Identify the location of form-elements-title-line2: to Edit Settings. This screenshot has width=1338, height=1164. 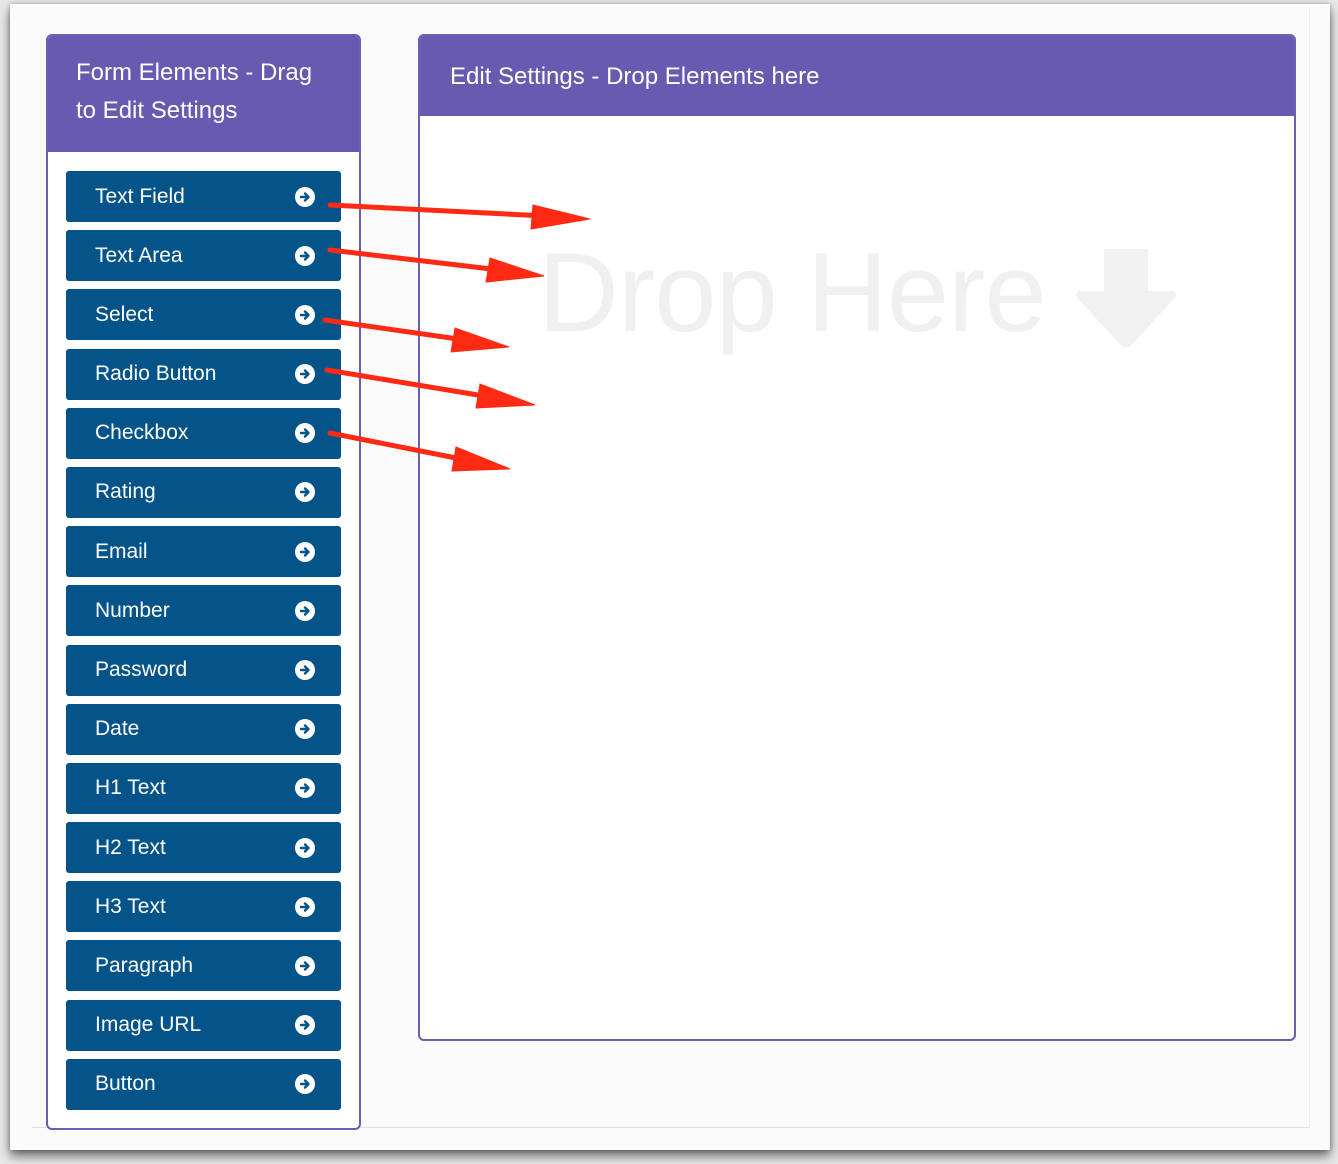
(157, 110).